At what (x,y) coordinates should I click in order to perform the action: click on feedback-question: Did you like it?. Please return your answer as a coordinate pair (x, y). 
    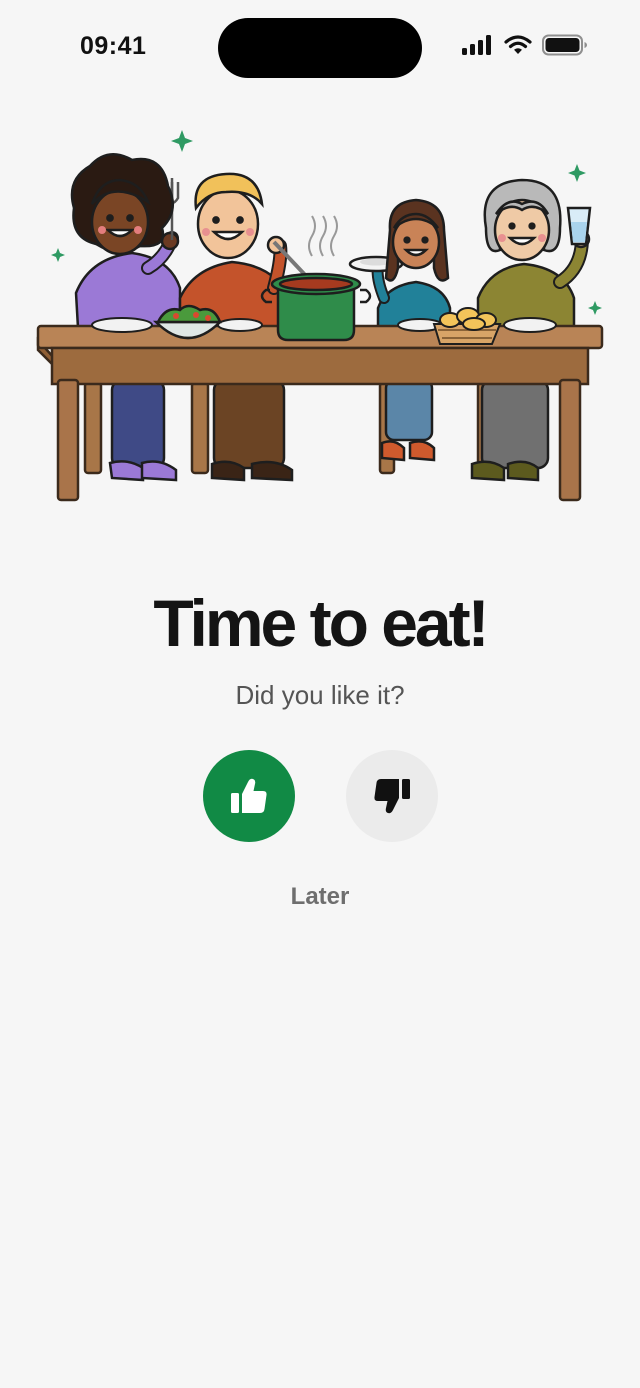
    Looking at the image, I should click on (320, 695).